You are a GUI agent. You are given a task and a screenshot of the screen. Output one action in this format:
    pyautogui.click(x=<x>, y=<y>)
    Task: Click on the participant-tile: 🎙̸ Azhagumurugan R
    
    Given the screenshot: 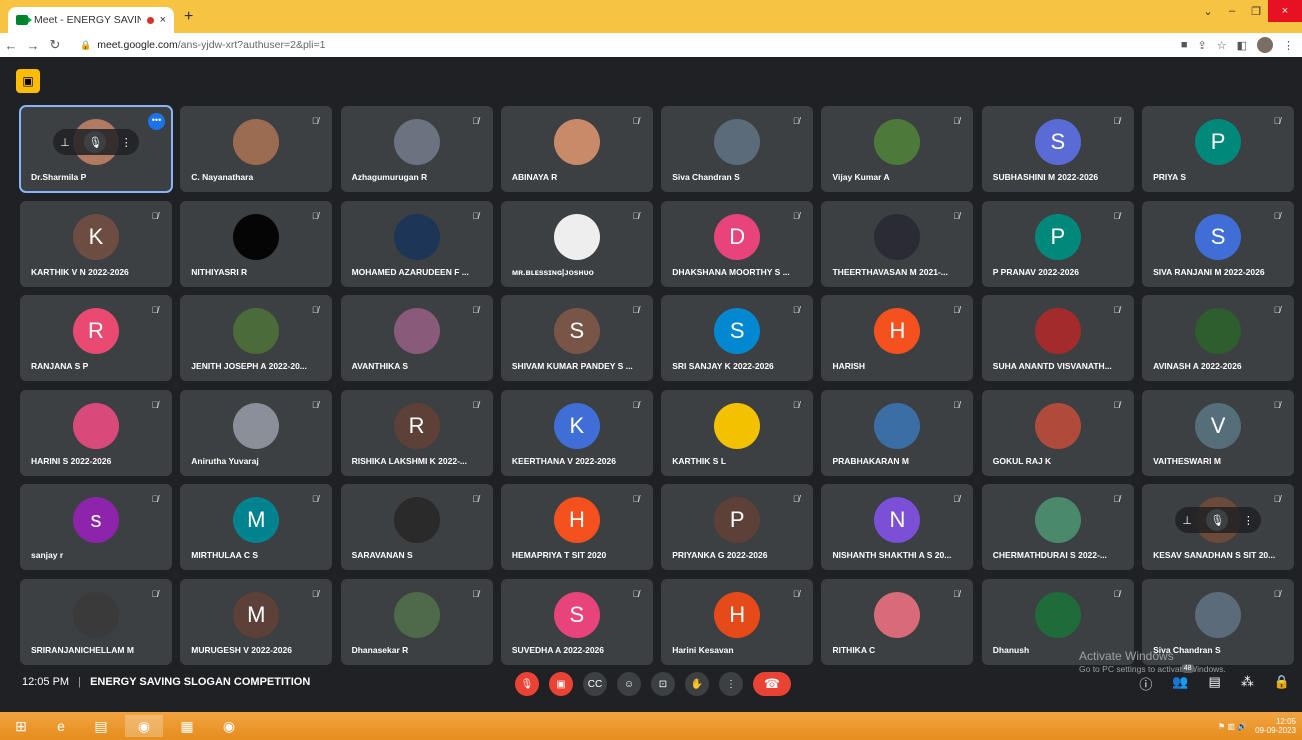 What is the action you would take?
    pyautogui.click(x=416, y=149)
    